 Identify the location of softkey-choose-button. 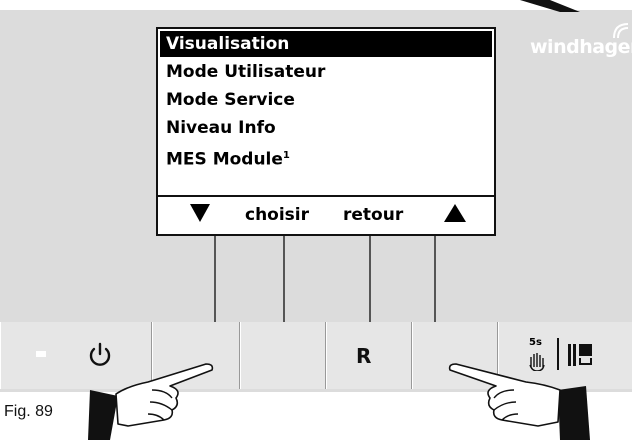
(283, 355).